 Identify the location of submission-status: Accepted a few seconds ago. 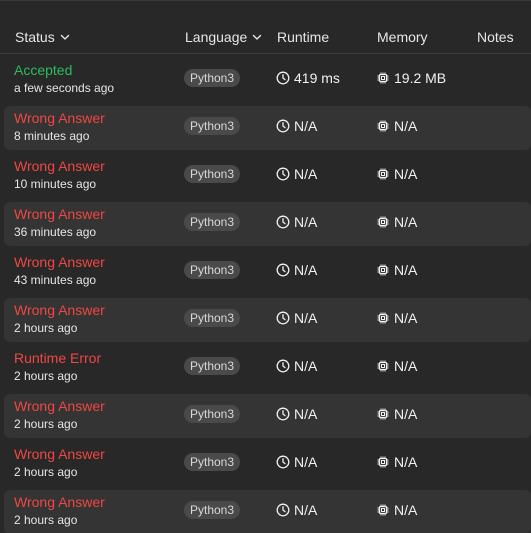
(64, 79).